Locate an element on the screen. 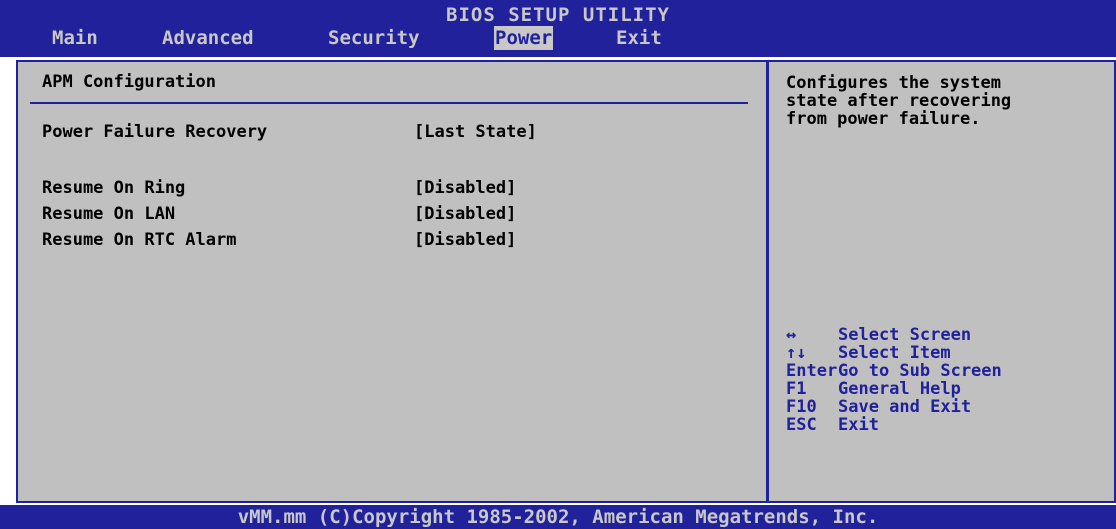  key-description: Select Item is located at coordinates (894, 353).